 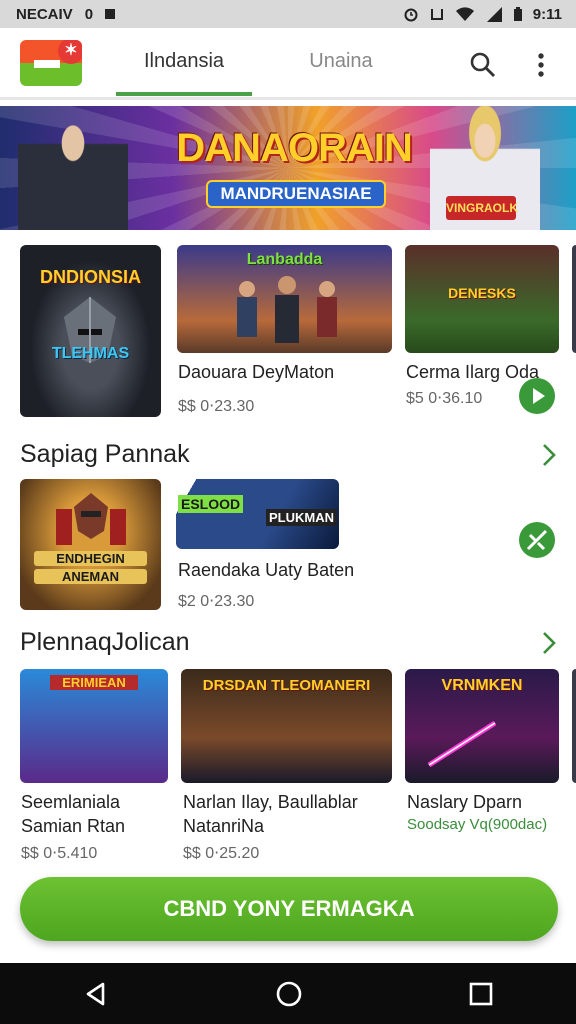 What do you see at coordinates (256, 372) in the screenshot?
I see `game-title: Daouara DeyMaton` at bounding box center [256, 372].